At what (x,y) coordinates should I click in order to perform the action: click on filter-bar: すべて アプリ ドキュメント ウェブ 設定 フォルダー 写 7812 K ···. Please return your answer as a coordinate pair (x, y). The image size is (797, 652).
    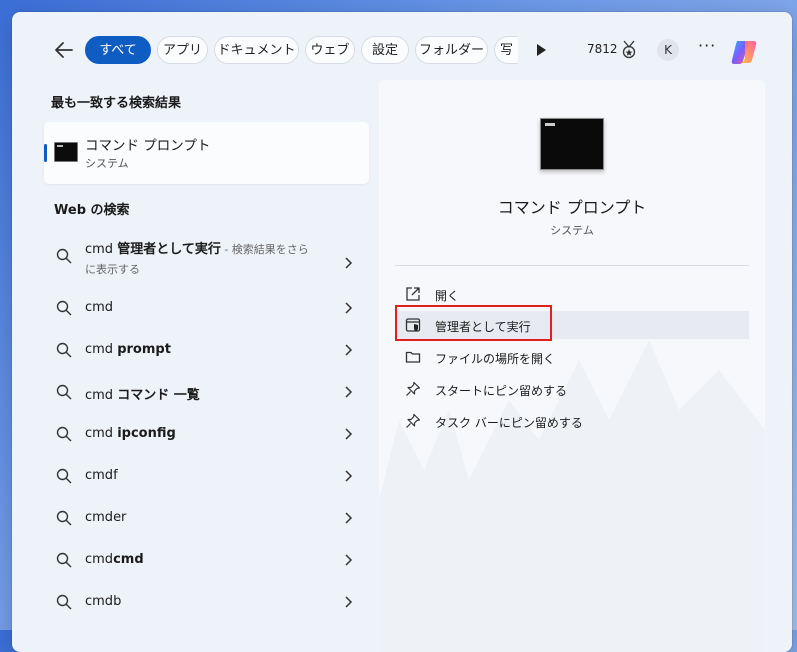
    Looking at the image, I should click on (402, 50).